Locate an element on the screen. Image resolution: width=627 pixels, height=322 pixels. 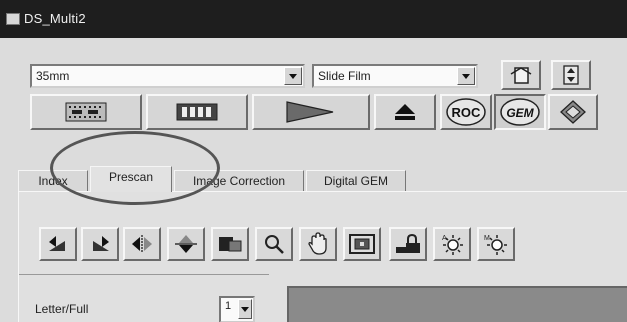
strip-scan-button is located at coordinates (86, 112).